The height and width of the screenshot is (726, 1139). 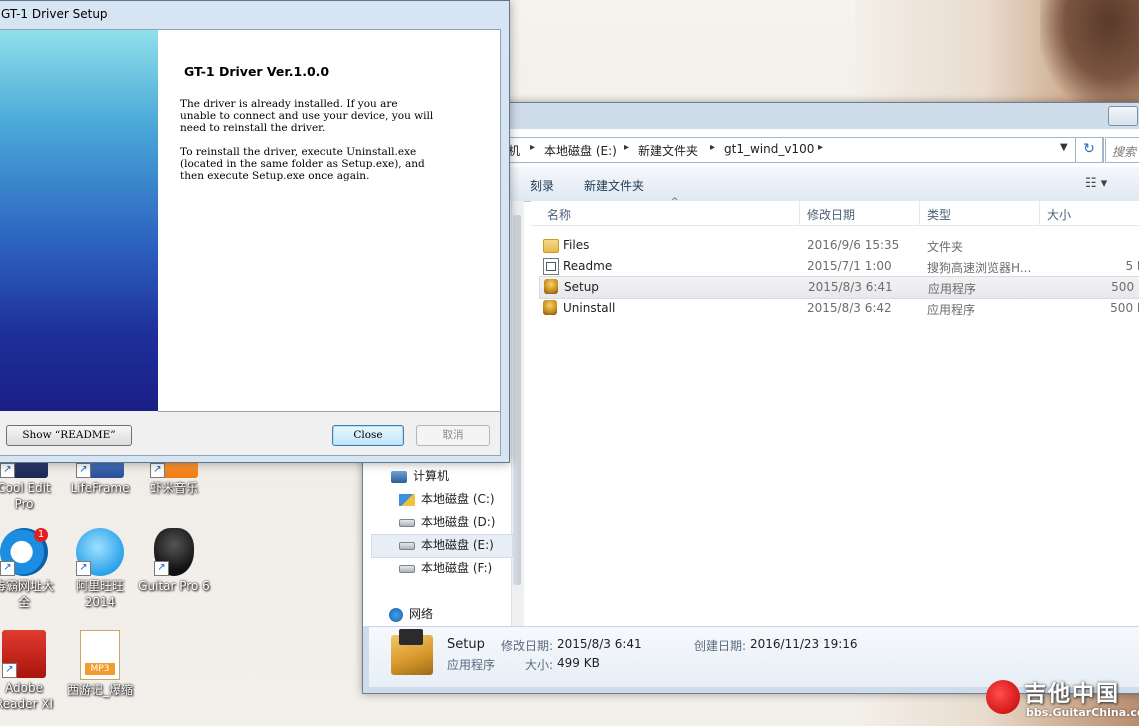 I want to click on guitarchina-logo-icon, so click(x=1003, y=697).